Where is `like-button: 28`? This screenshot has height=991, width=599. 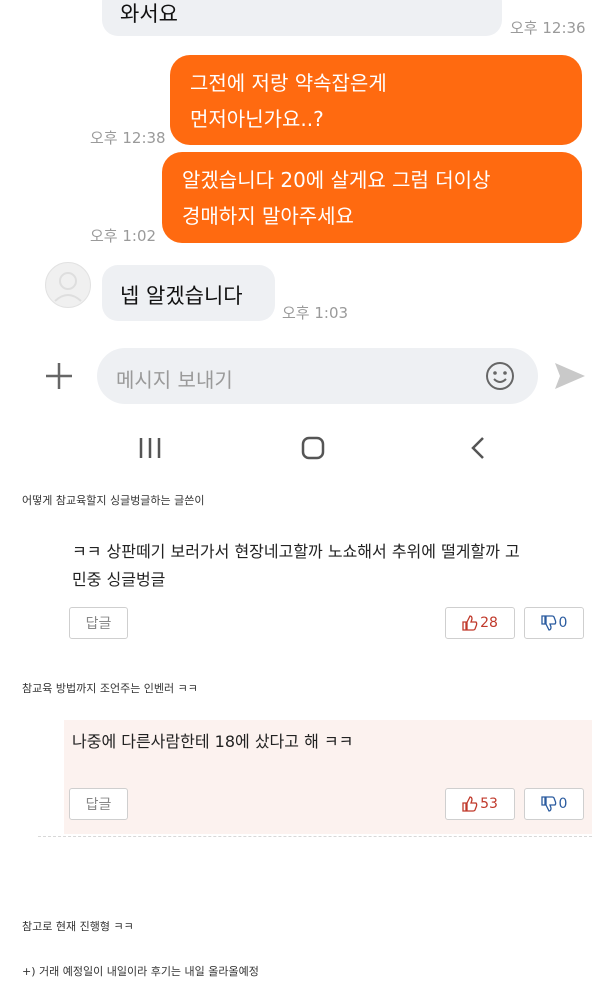
like-button: 28 is located at coordinates (480, 623).